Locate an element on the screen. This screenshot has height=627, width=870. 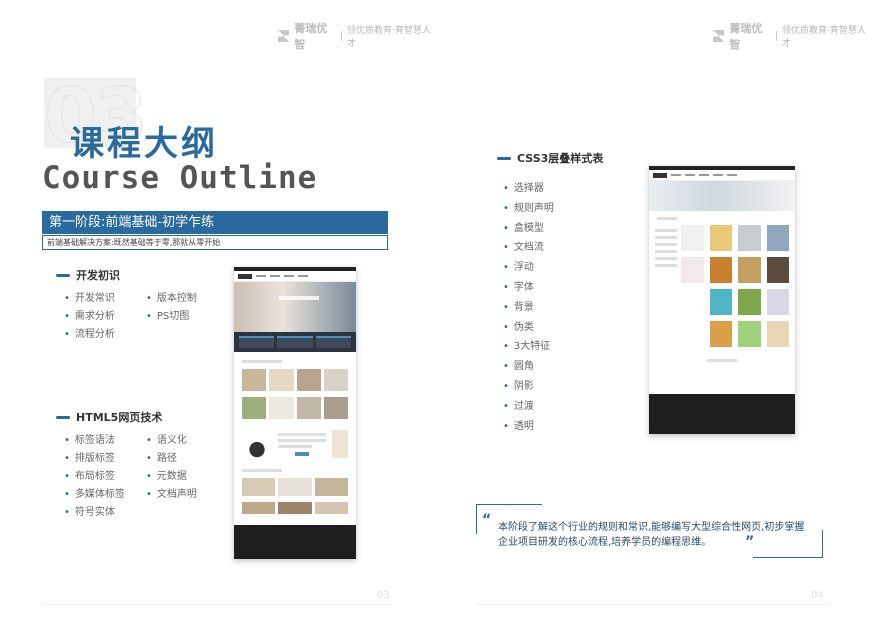
list-item: • 阴影 is located at coordinates (518, 386).